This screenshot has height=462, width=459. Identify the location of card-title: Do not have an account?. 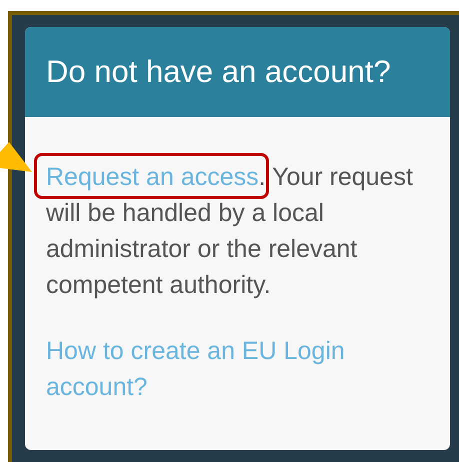
(218, 71).